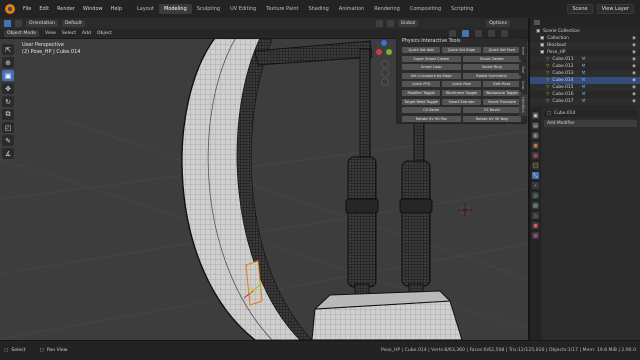 This screenshot has height=360, width=640. Describe the element at coordinates (580, 9) in the screenshot. I see `scene-selector: Scene` at that location.